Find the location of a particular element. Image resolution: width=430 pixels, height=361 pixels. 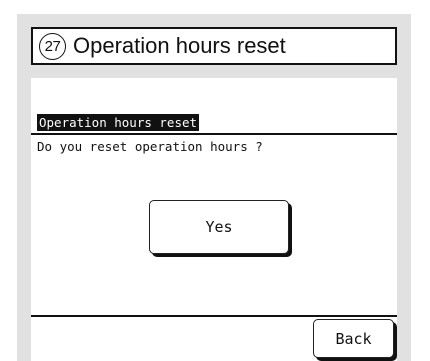

section-number-badge: 27 is located at coordinates (52, 46).